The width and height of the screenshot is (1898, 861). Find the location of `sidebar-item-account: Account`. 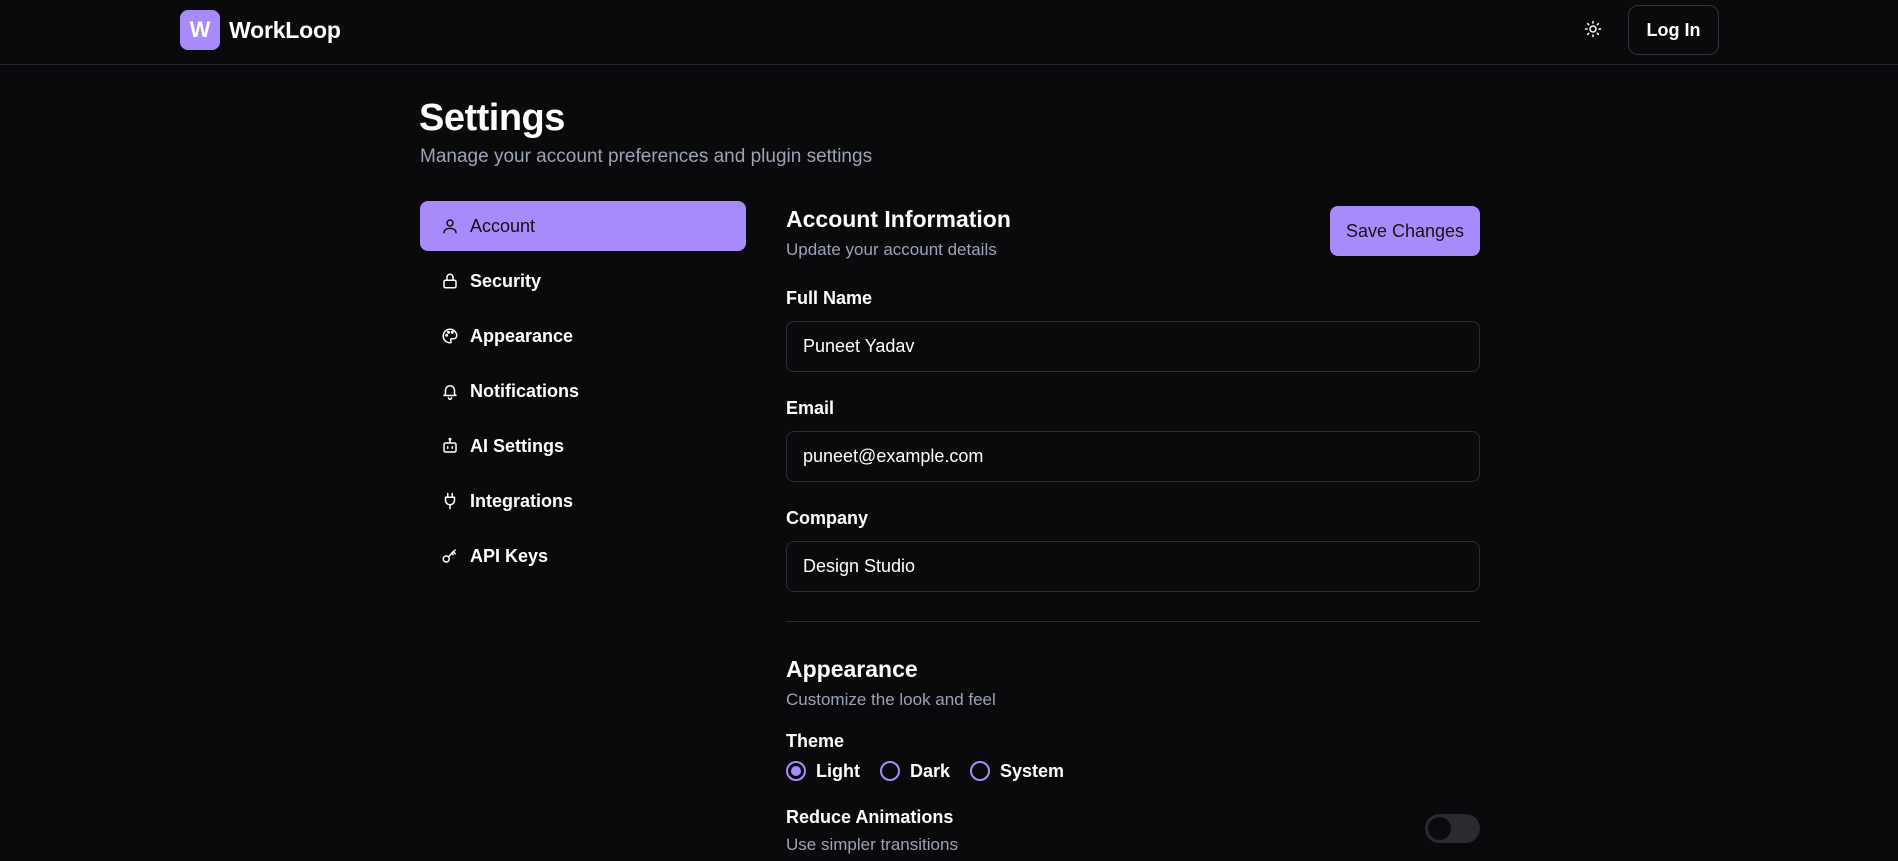

sidebar-item-account: Account is located at coordinates (583, 226).